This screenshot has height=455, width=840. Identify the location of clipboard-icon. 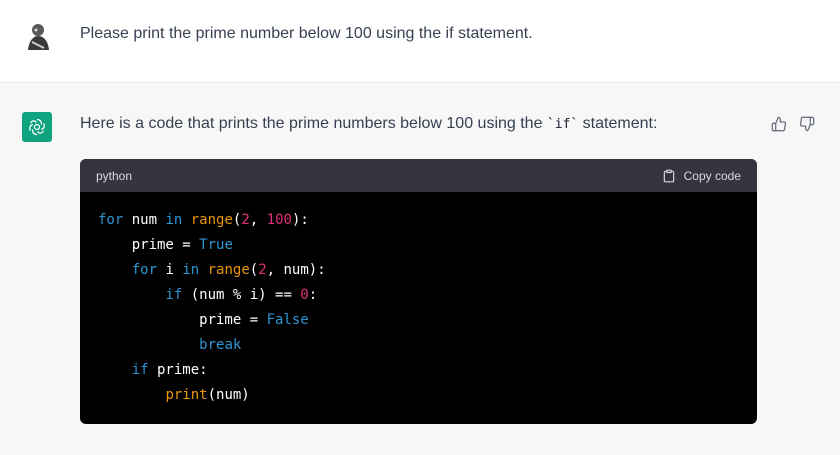
(668, 175).